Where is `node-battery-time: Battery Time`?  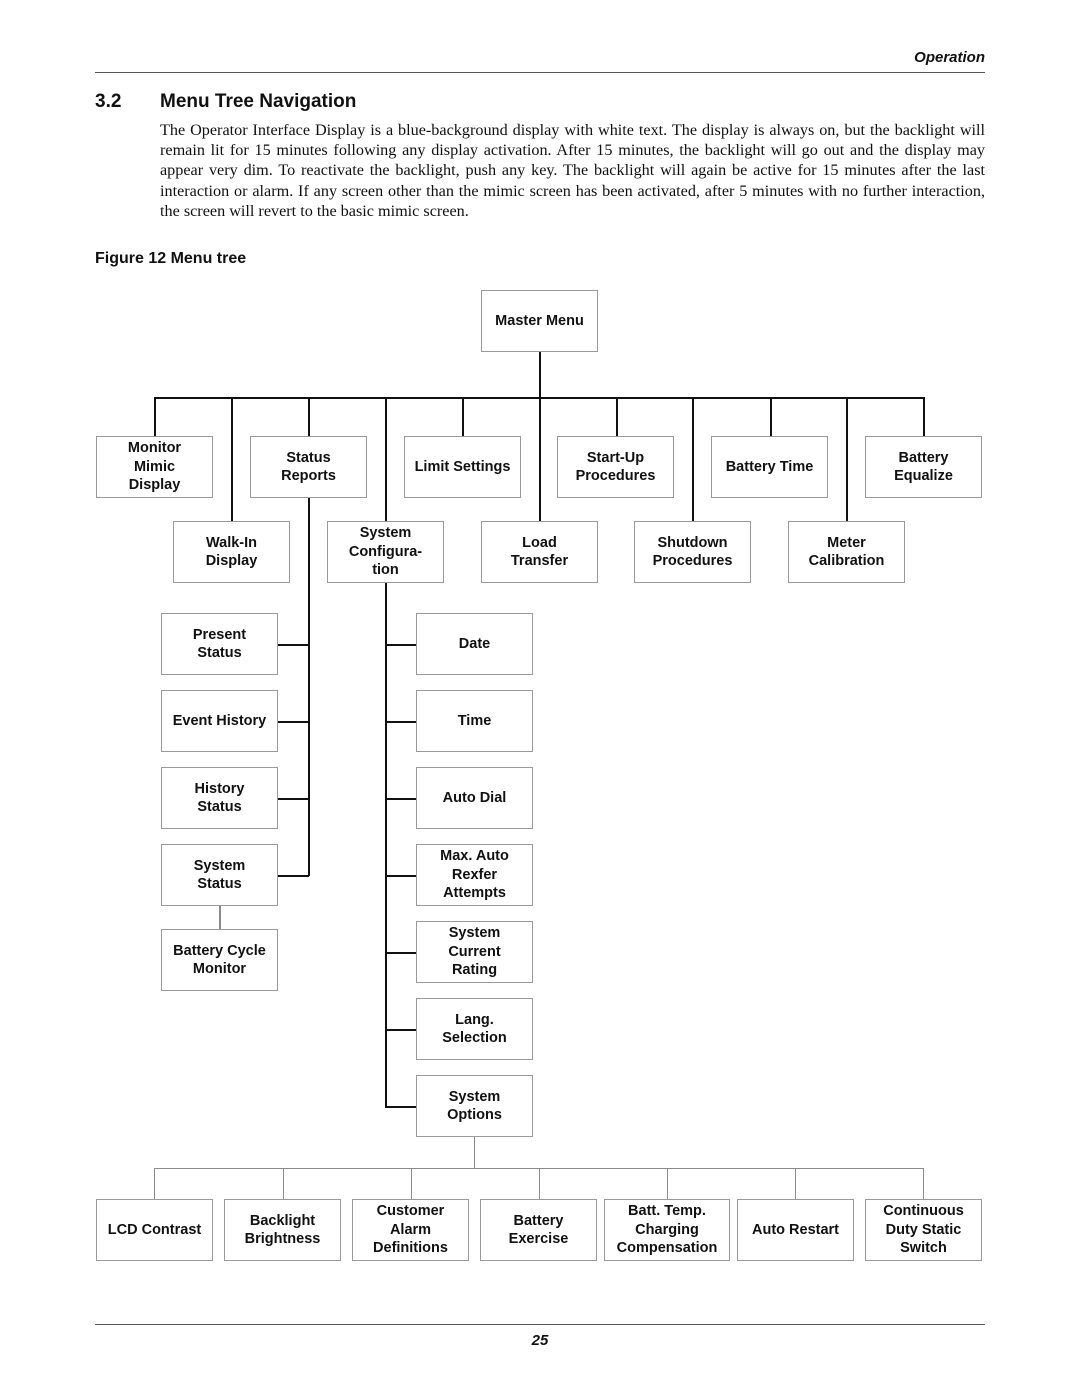
node-battery-time: Battery Time is located at coordinates (769, 467).